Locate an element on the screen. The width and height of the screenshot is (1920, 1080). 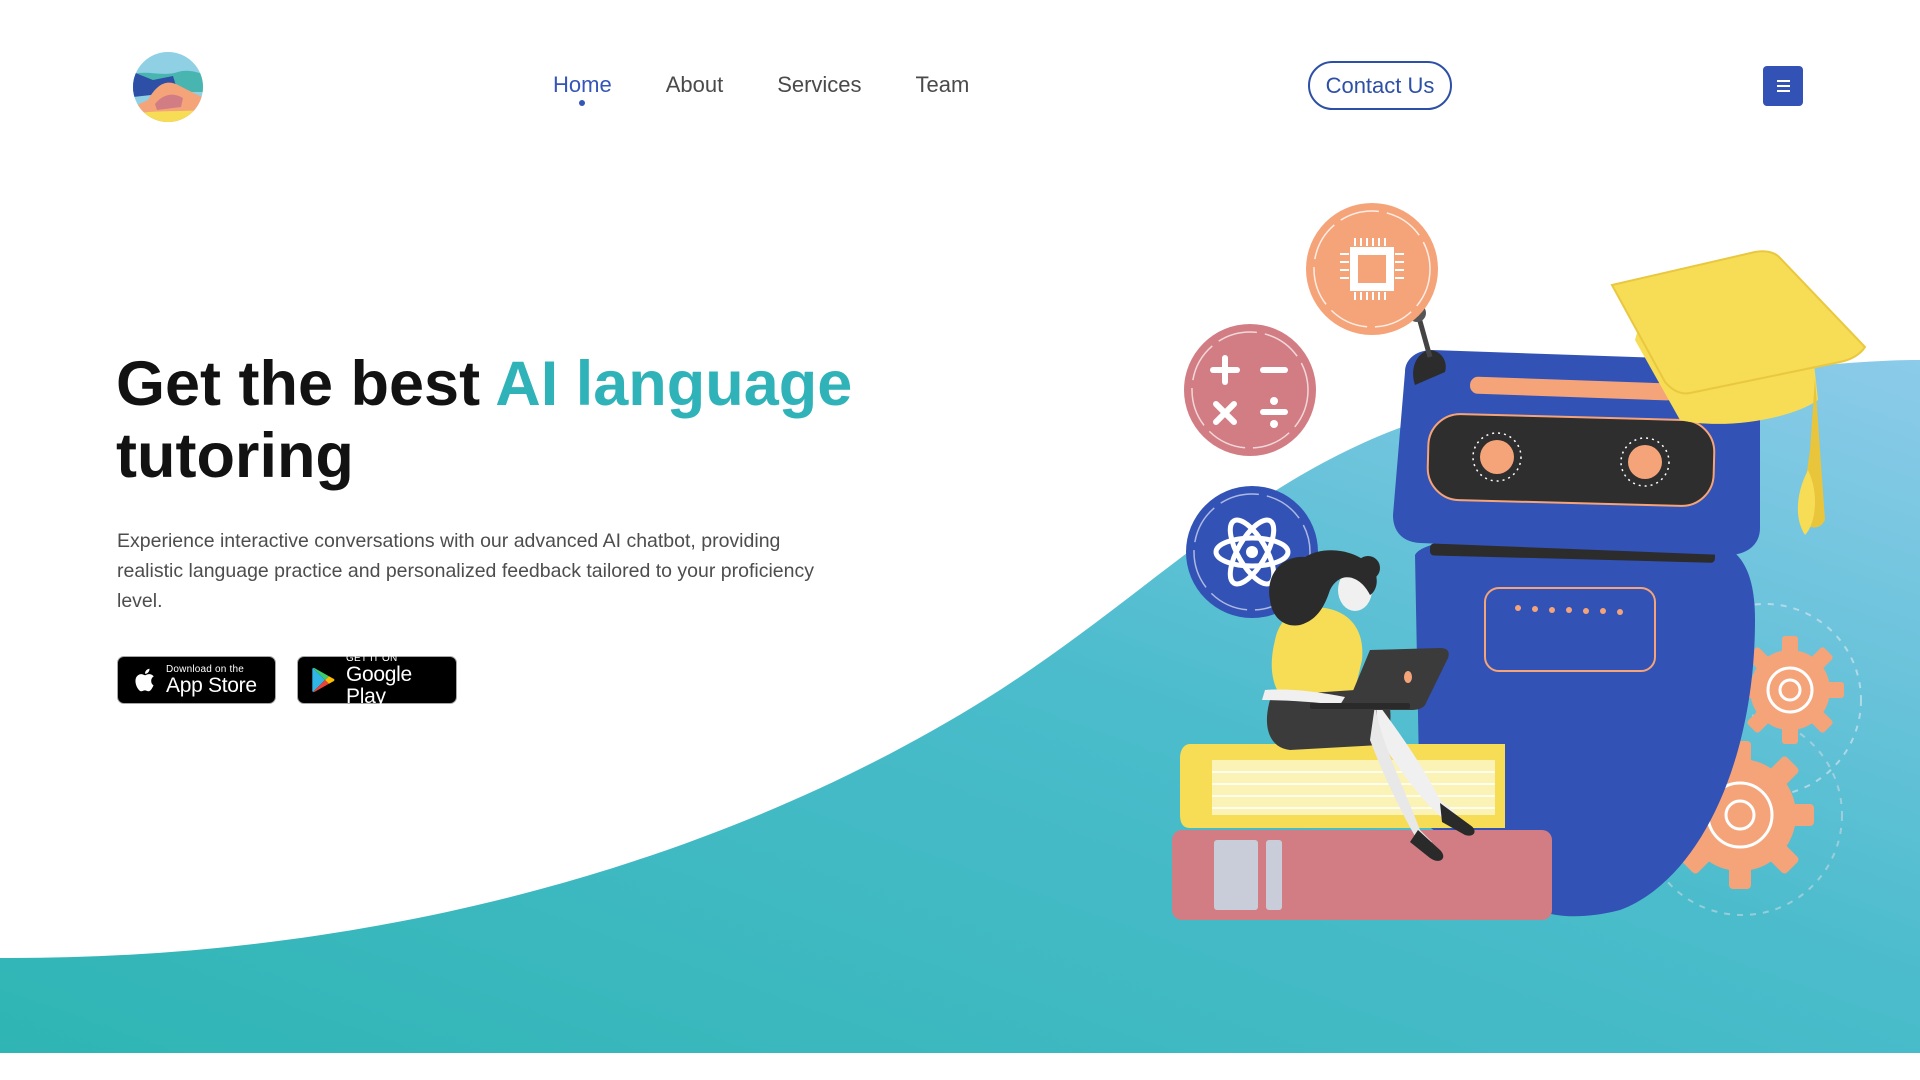
badge-small-text: Download on the is located at coordinates (205, 669).